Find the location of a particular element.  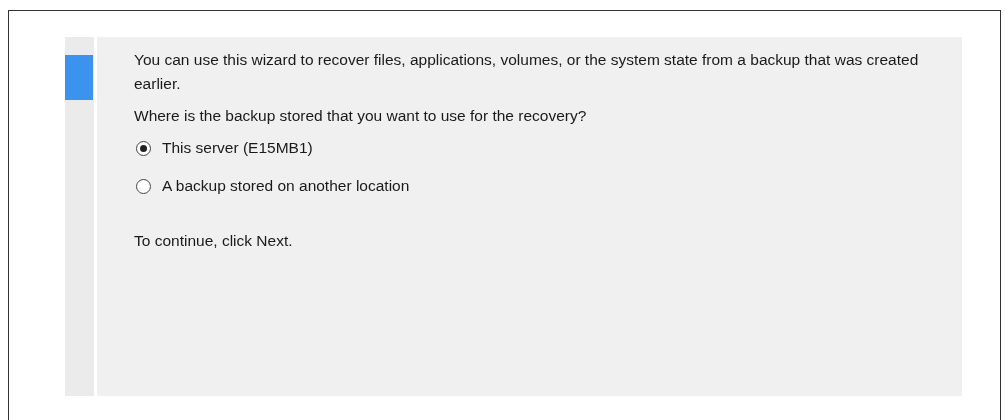

question-text: Where is the backup stored that you want to use for the recovery? is located at coordinates (361, 116).